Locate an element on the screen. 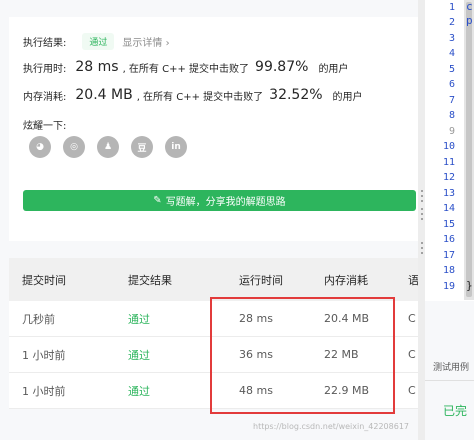 This screenshot has height=440, width=474. runtime-description: , 在所有 C++ 提交中击败了 is located at coordinates (186, 69).